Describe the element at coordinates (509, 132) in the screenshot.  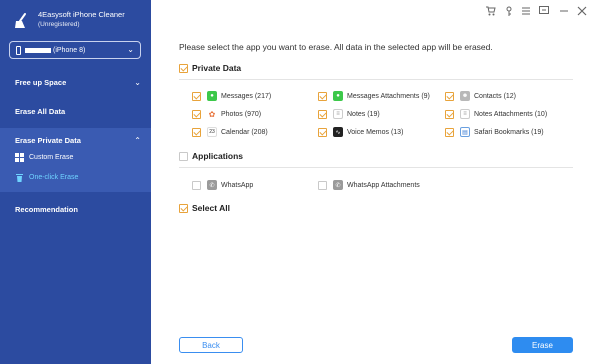
I see `private-item-label: Safari Bookmarks (19)` at that location.